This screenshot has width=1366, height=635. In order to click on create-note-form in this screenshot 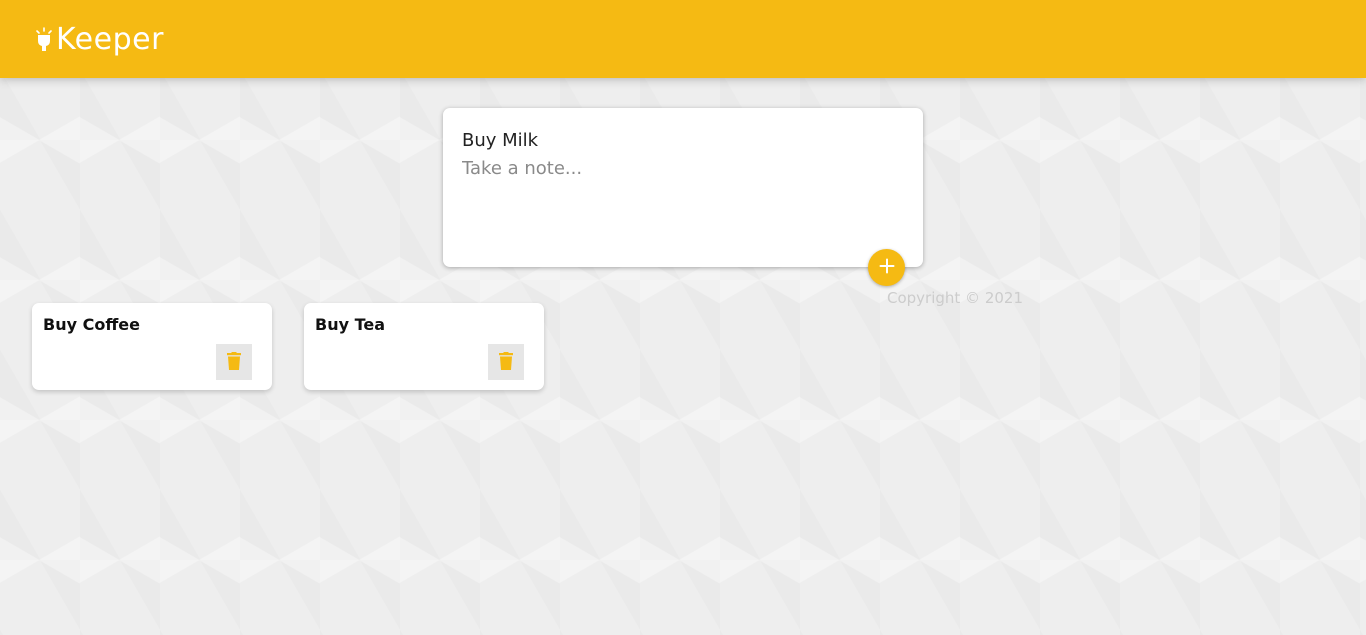, I will do `click(683, 187)`.